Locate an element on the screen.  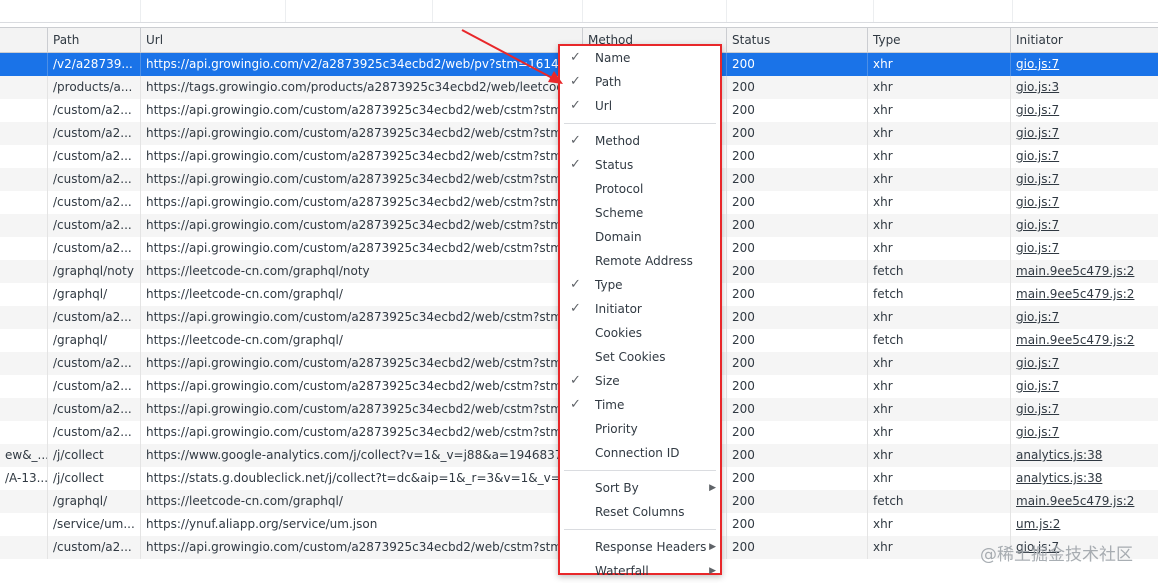
menu-item-response-headers: Response Headers ▶ is located at coordinates (640, 547).